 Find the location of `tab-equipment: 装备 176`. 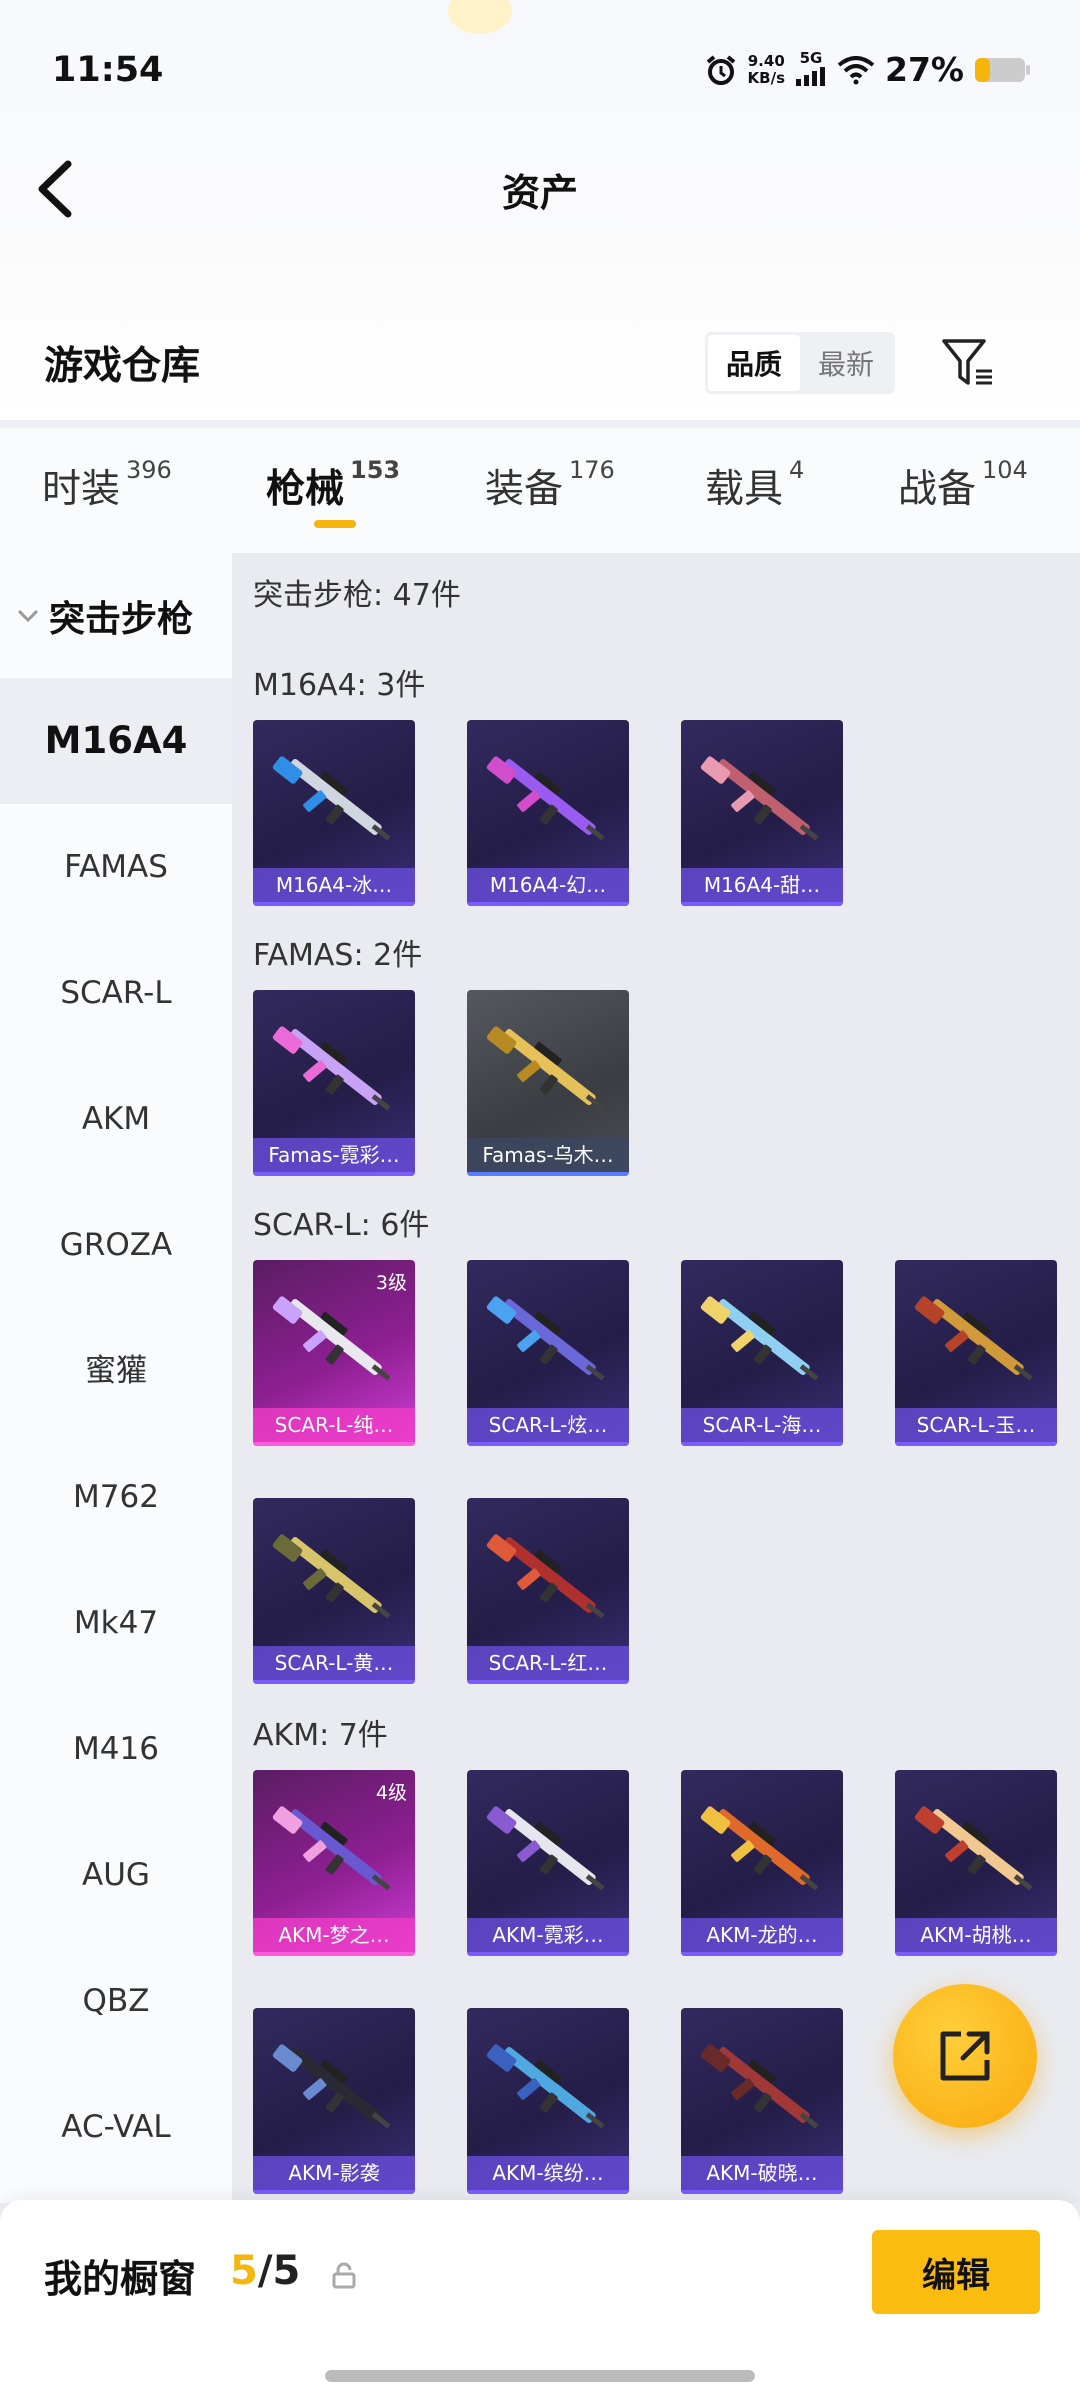

tab-equipment: 装备 176 is located at coordinates (550, 485).